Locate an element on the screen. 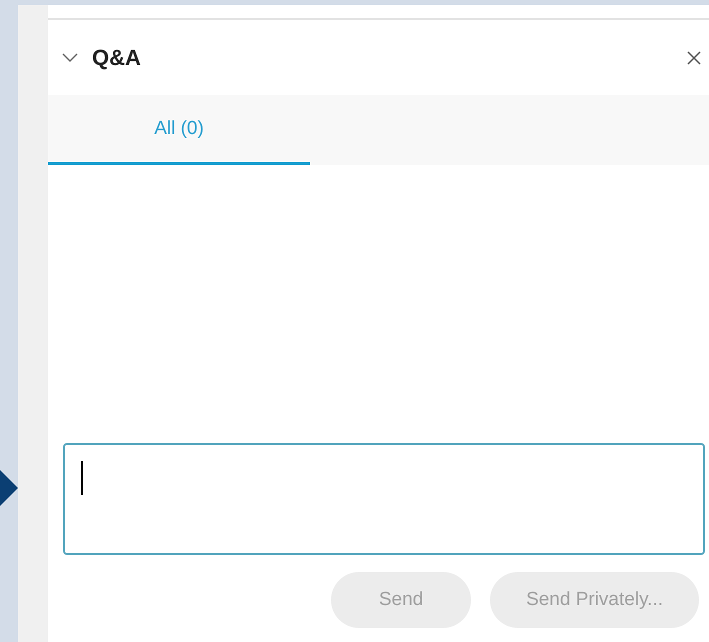 The image size is (709, 642). panel-title: Q&A is located at coordinates (117, 57).